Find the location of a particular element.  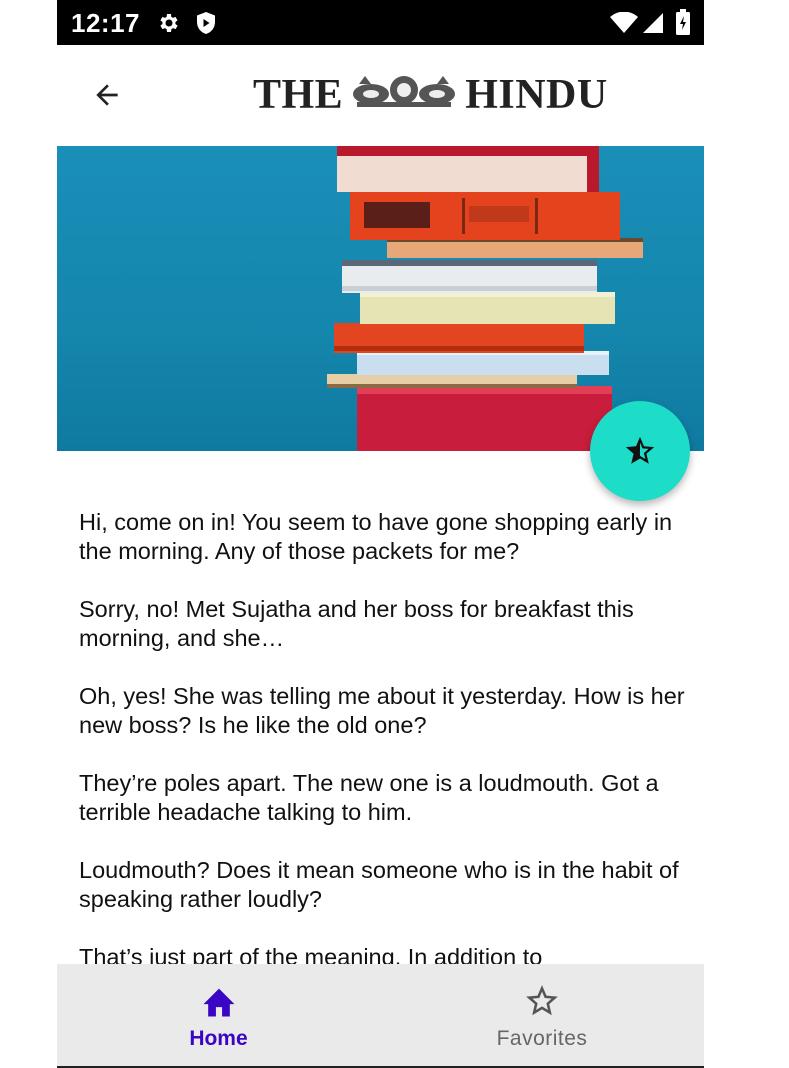

status-time: 12:17 is located at coordinates (105, 23).